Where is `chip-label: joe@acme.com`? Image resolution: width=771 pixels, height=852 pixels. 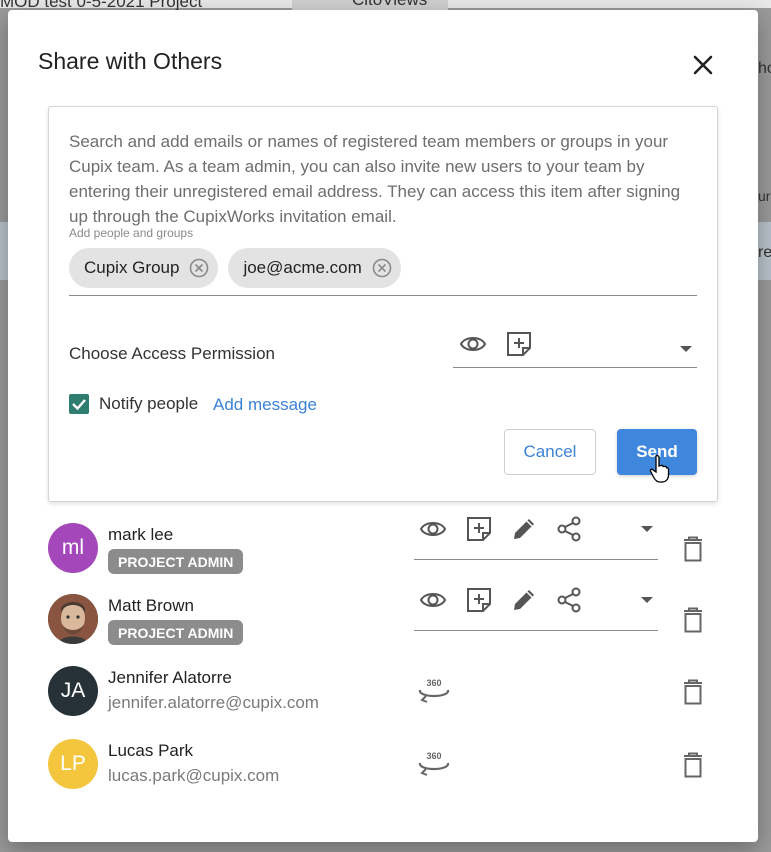
chip-label: joe@acme.com is located at coordinates (302, 267).